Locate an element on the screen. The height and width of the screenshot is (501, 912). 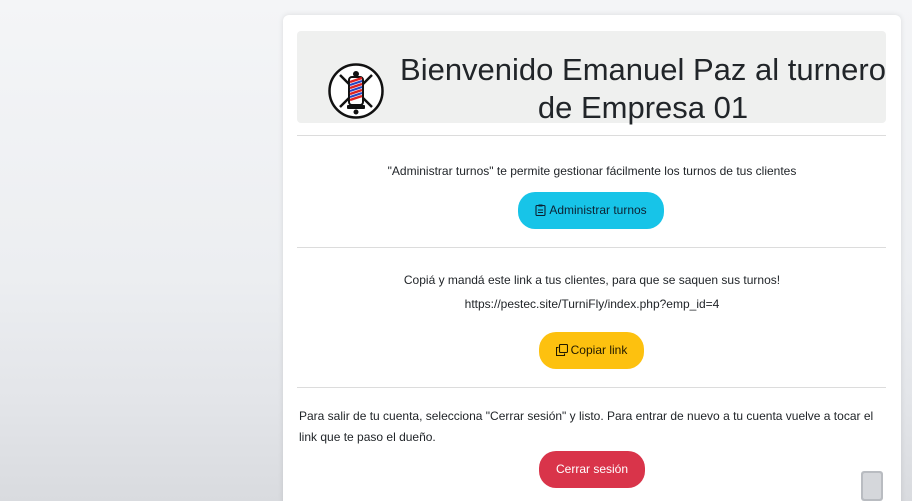
manage-appointments-button: Administrar turnos is located at coordinates (591, 210).